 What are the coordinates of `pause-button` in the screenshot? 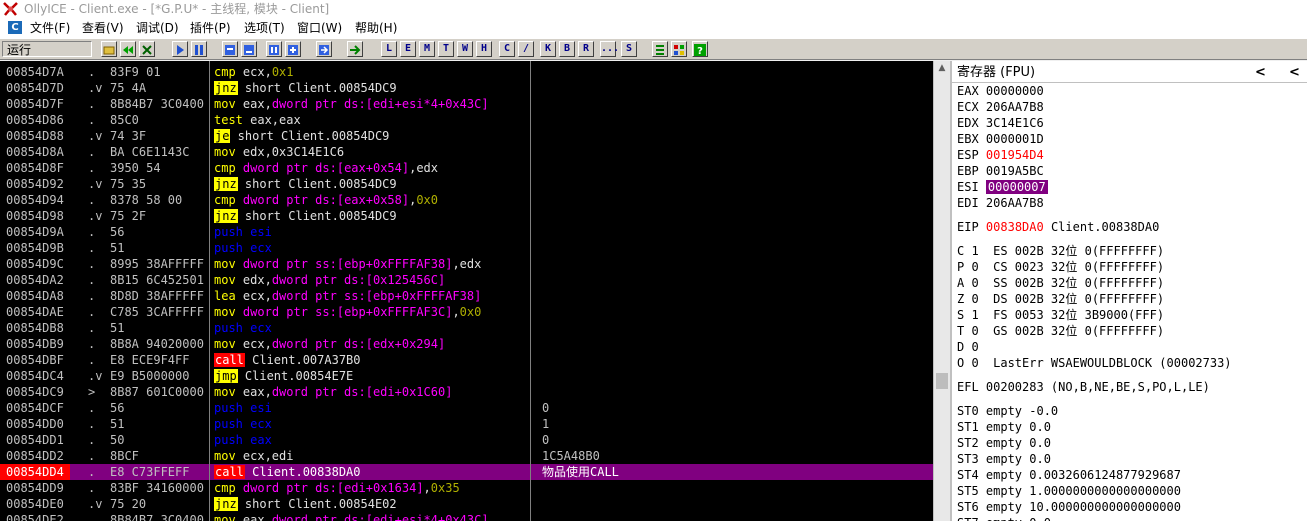 It's located at (199, 49).